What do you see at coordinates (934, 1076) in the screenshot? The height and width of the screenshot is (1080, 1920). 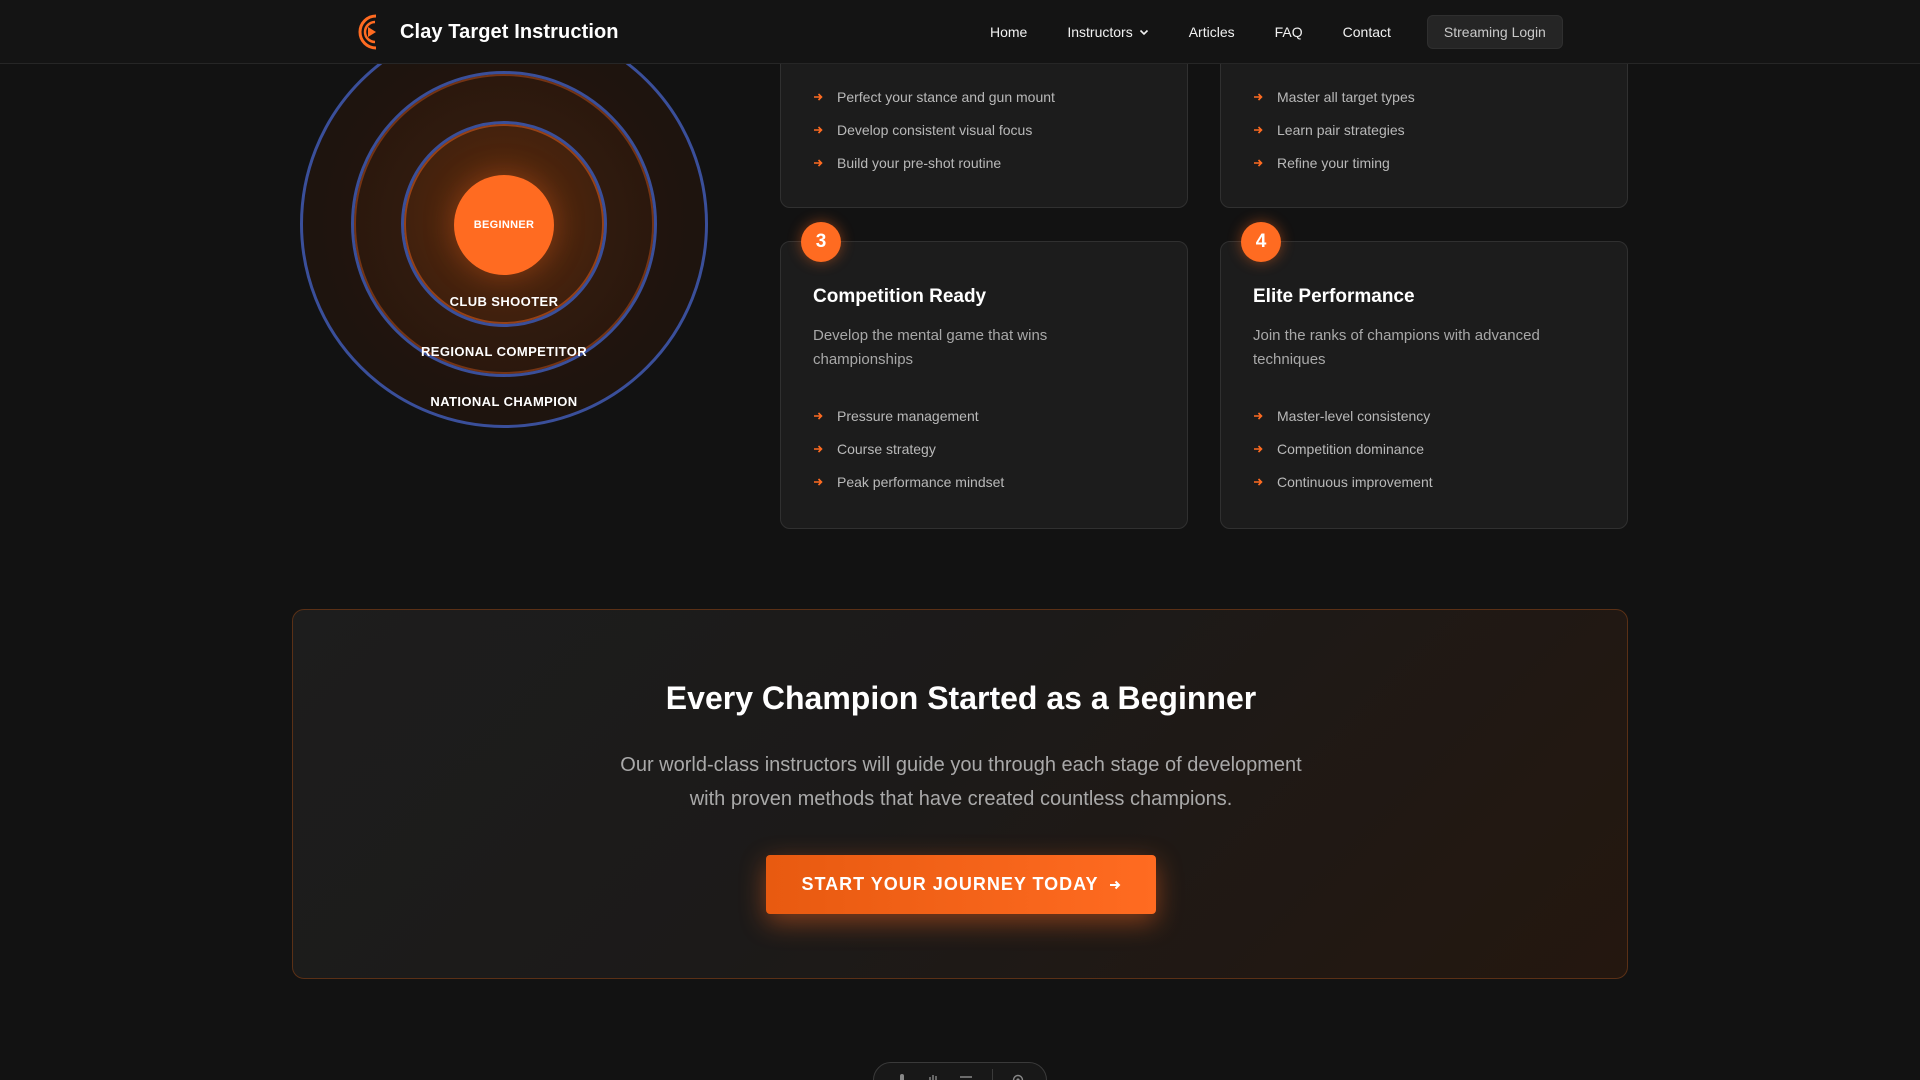 I see `hand-icon` at bounding box center [934, 1076].